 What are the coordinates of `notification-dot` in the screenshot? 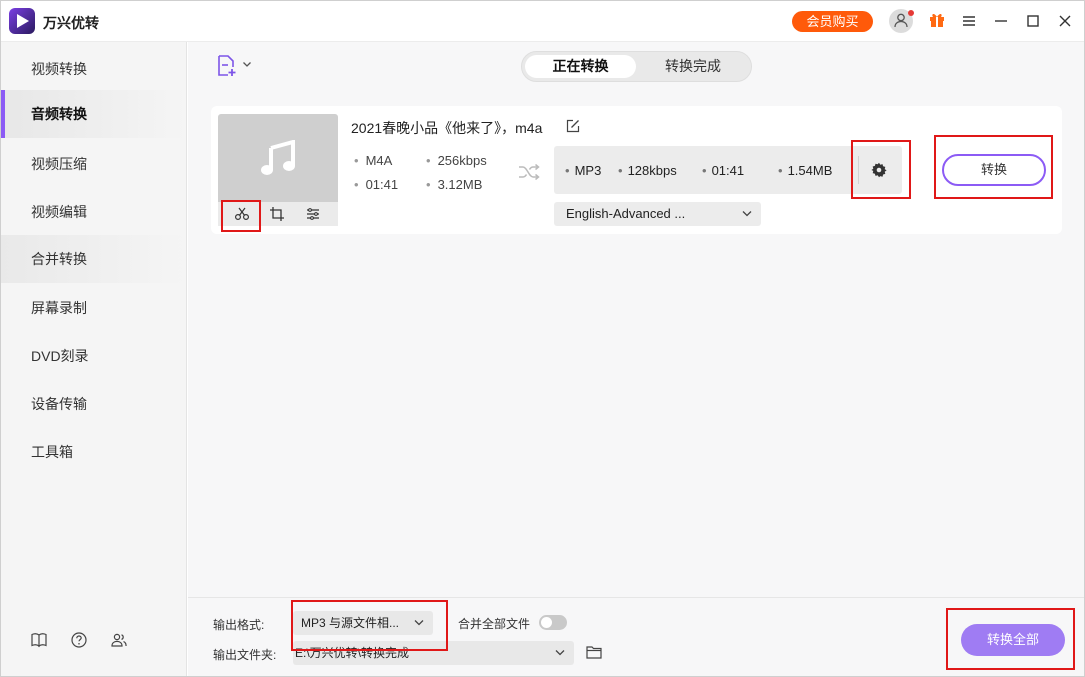 It's located at (911, 13).